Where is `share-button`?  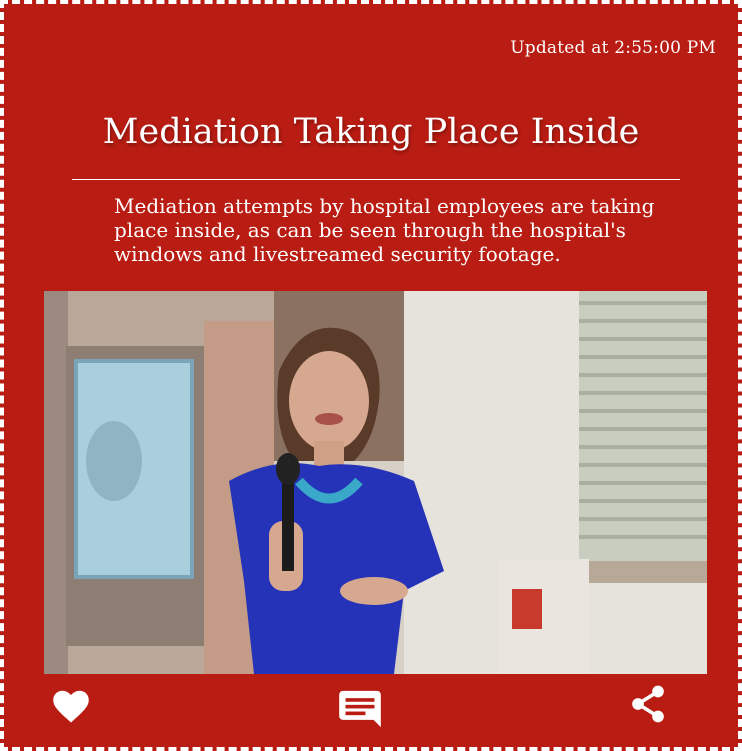
share-button is located at coordinates (648, 706).